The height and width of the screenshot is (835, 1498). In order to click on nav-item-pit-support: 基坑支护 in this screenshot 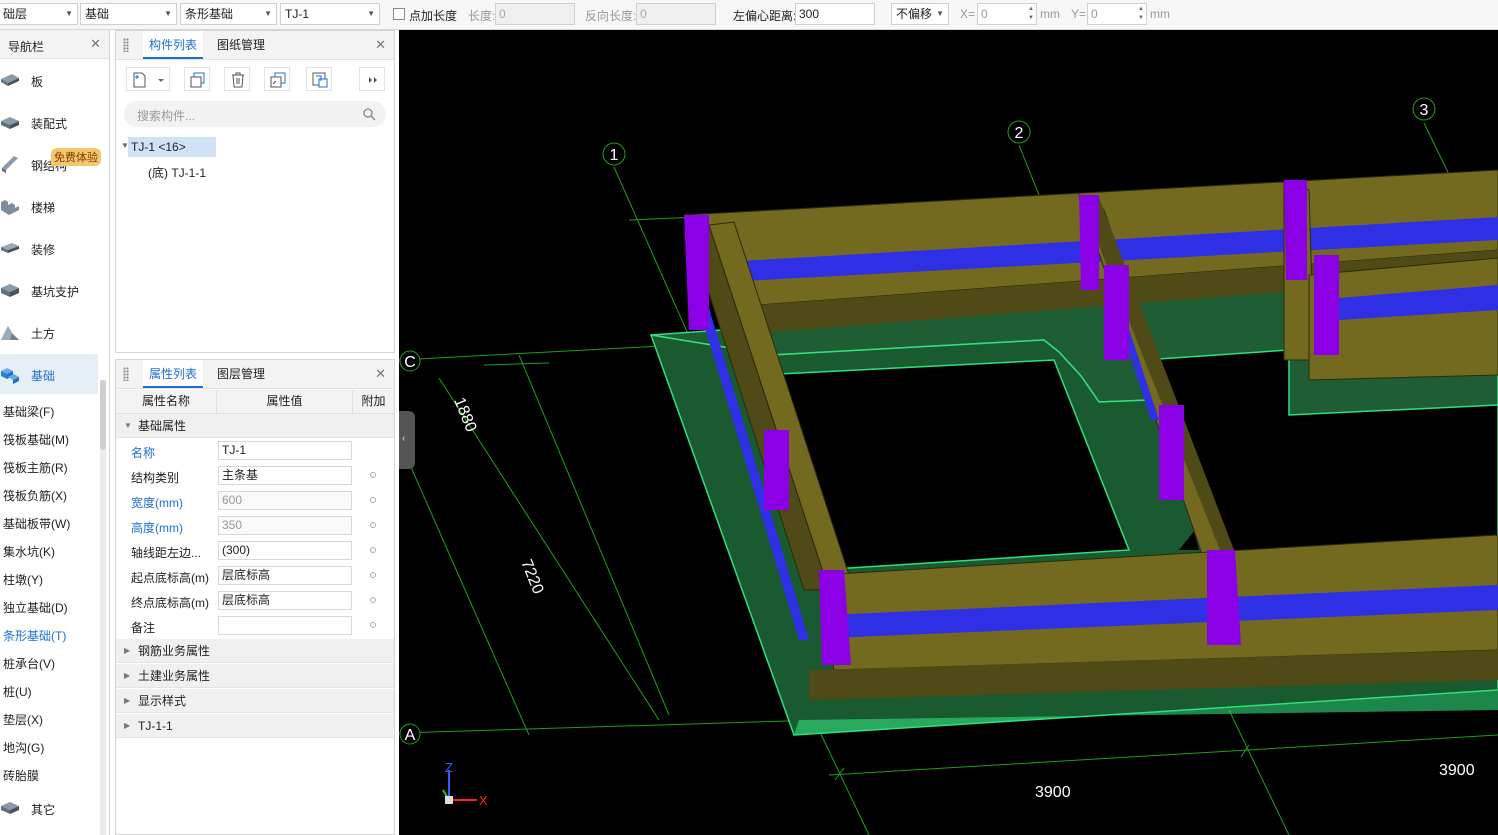, I will do `click(49, 290)`.